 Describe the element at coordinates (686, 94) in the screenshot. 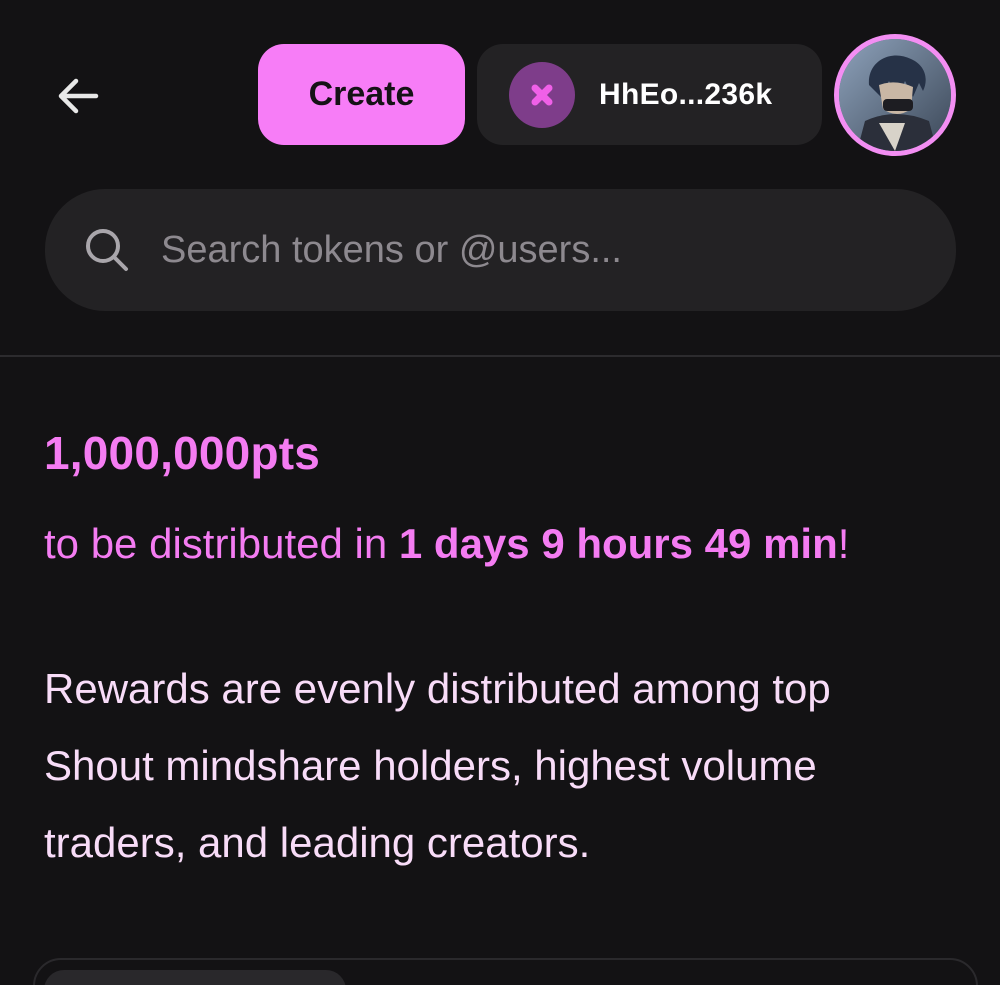

I see `wallet-address: HhEo...236k` at that location.